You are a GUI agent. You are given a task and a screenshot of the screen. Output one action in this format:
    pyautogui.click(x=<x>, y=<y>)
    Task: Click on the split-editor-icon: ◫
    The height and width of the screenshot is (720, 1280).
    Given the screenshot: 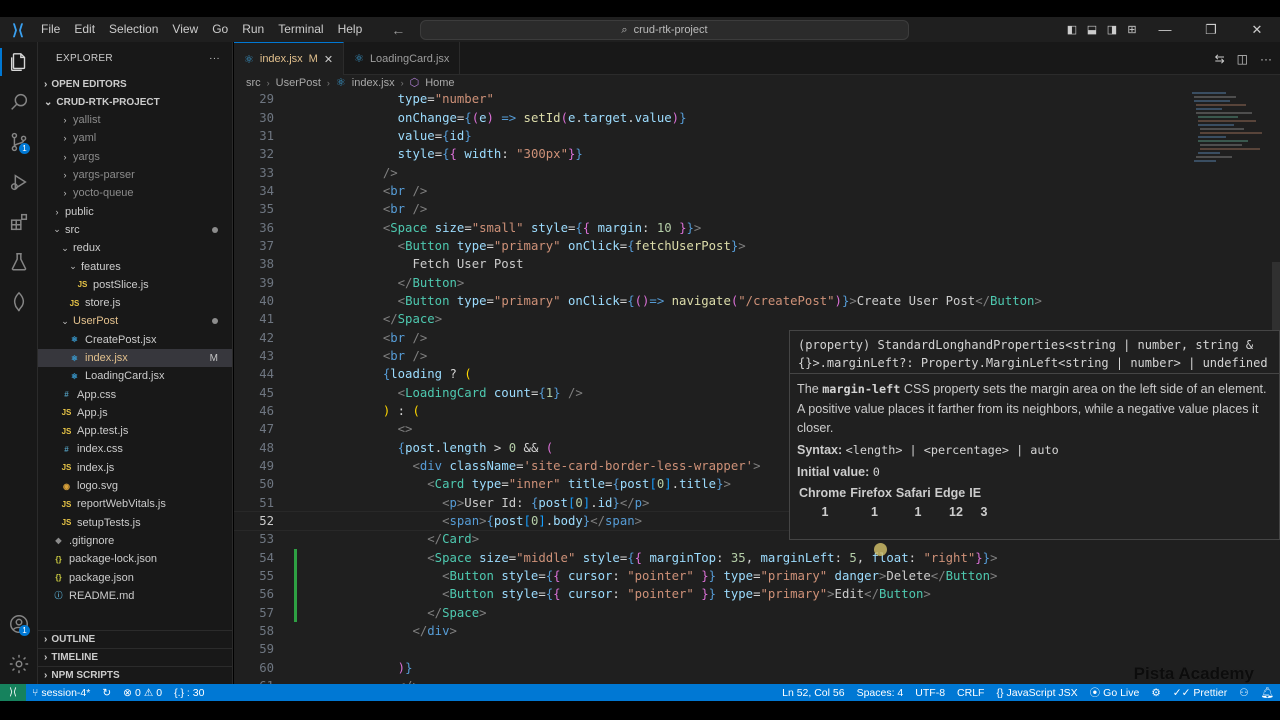 What is the action you would take?
    pyautogui.click(x=1242, y=59)
    